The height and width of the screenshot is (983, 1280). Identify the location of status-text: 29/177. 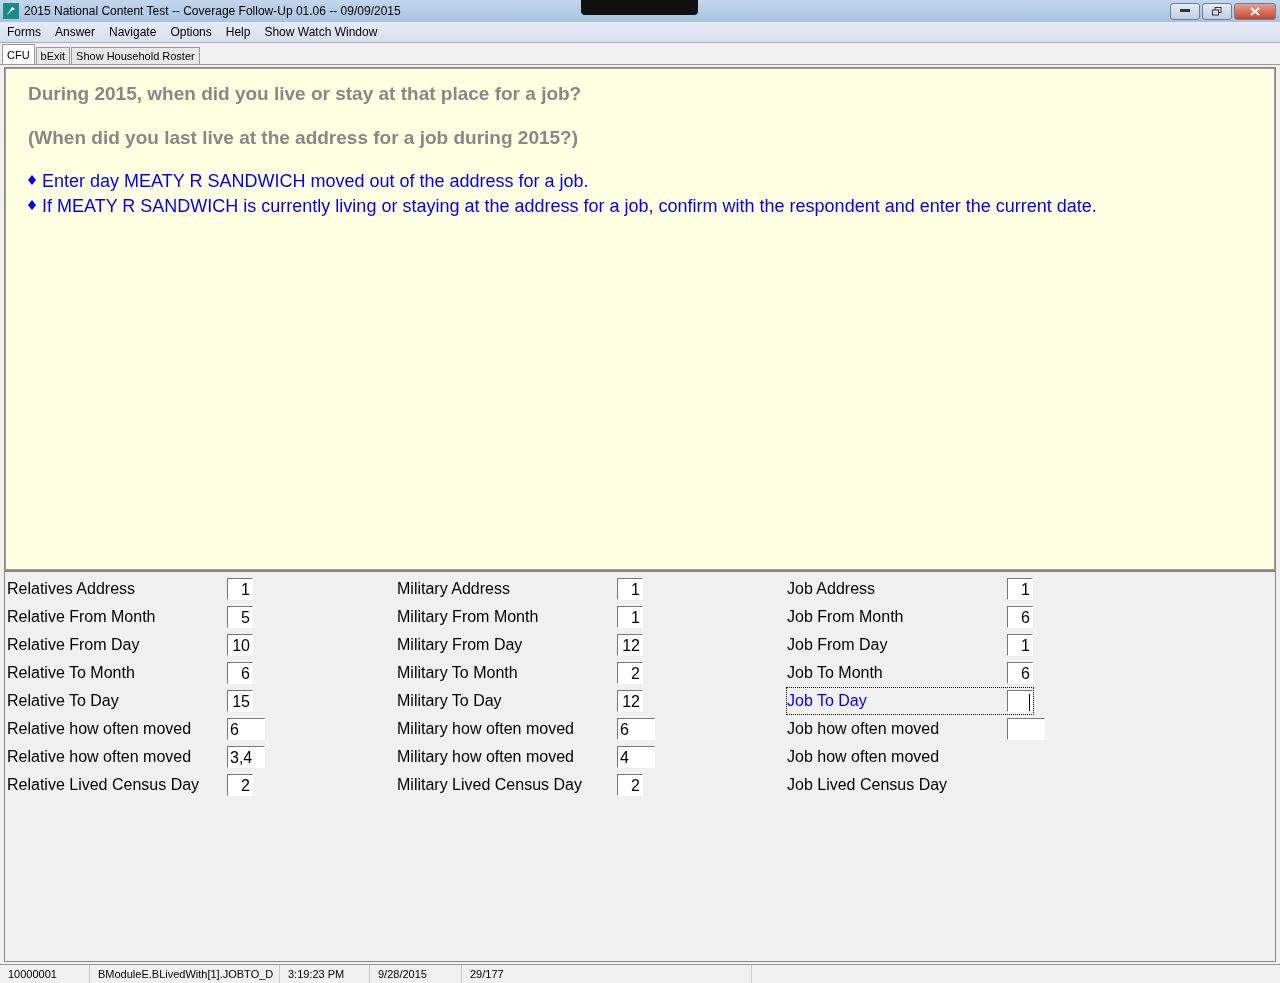
(607, 974).